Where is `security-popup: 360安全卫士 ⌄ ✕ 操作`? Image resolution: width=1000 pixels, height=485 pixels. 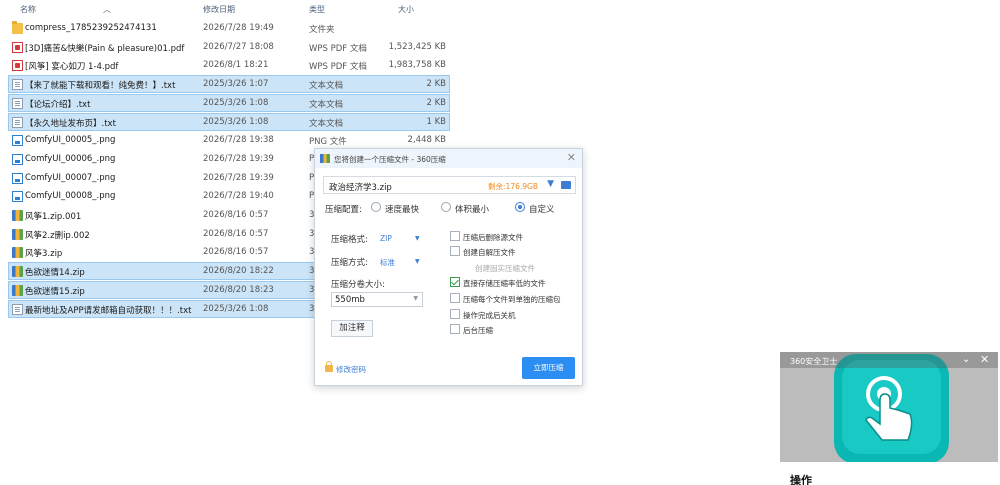 security-popup: 360安全卫士 ⌄ ✕ 操作 is located at coordinates (889, 418).